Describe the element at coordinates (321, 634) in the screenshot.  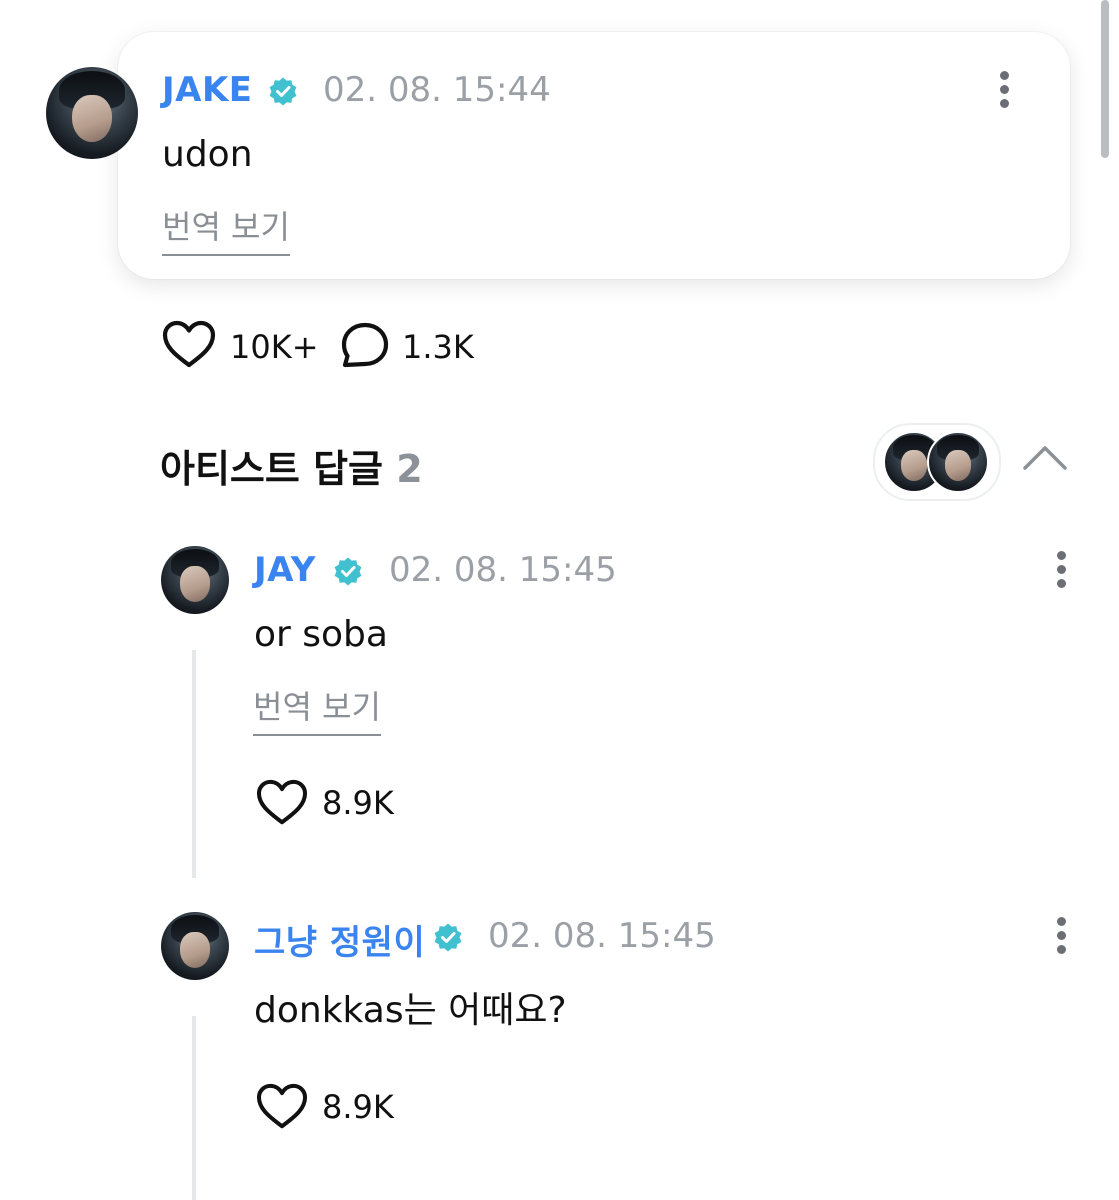
I see `reply-text: or soba` at that location.